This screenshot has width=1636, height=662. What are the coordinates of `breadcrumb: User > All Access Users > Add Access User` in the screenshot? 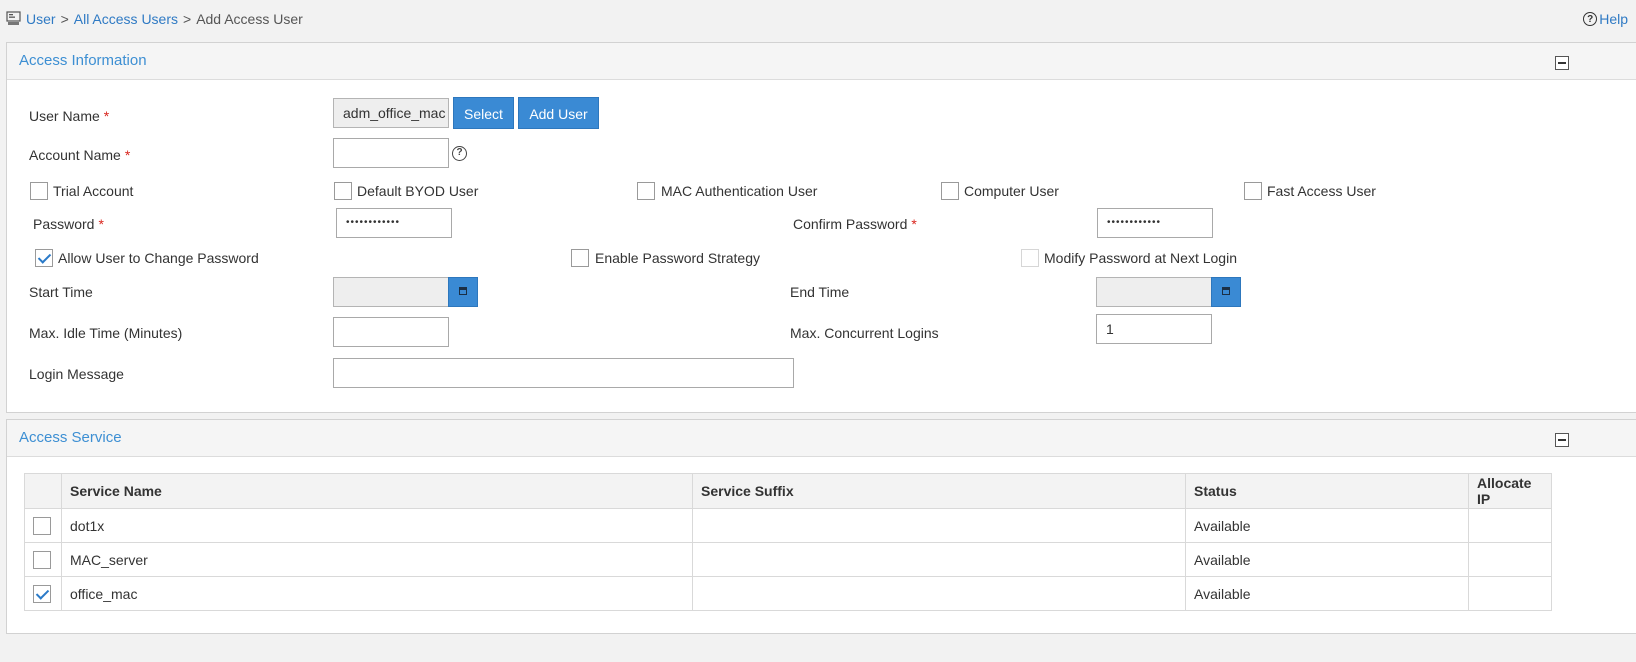 It's located at (164, 19).